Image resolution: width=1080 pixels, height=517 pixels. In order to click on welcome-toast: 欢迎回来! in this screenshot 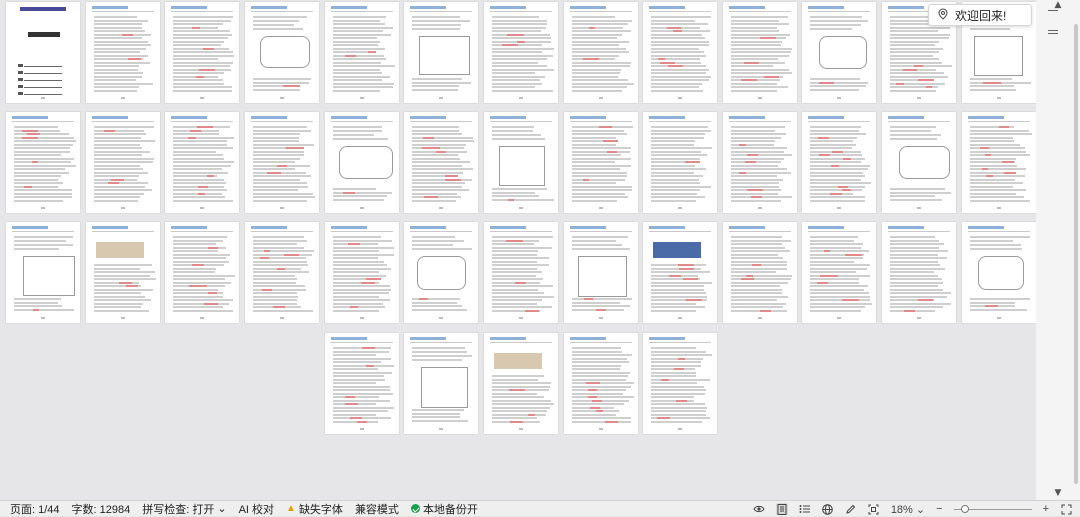, I will do `click(980, 15)`.